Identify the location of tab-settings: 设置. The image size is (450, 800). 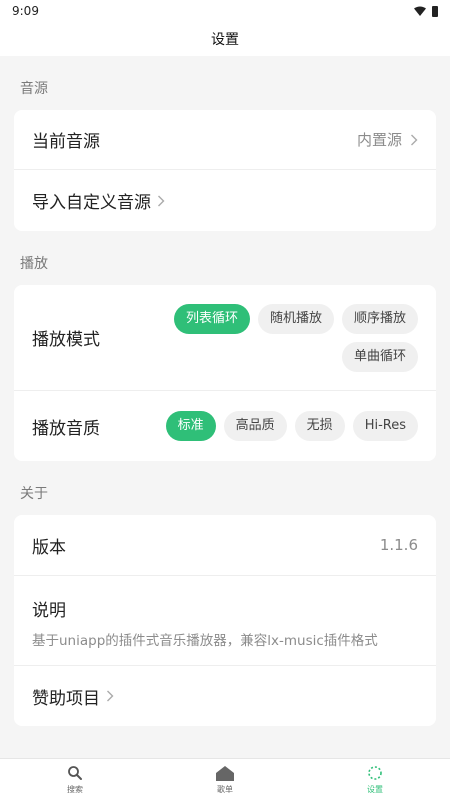
(375, 780).